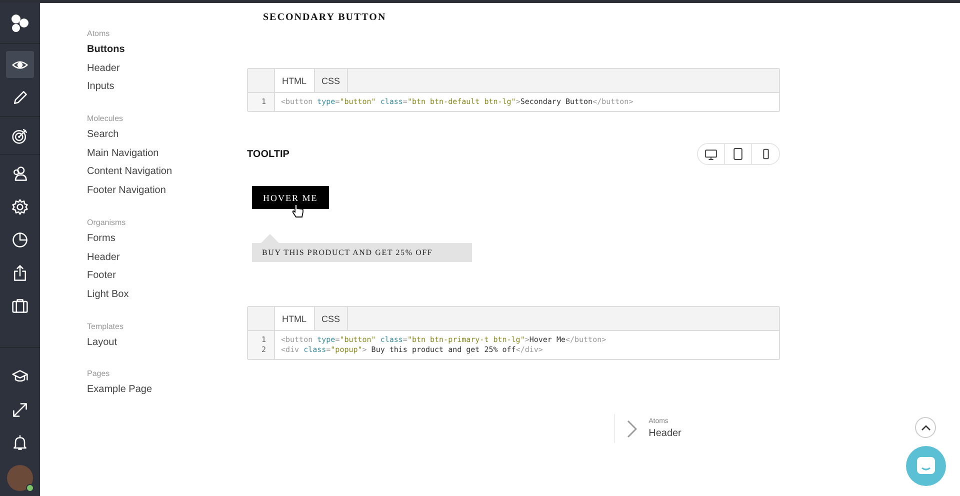 The image size is (960, 496). Describe the element at coordinates (167, 138) in the screenshot. I see `nav-link: Search` at that location.